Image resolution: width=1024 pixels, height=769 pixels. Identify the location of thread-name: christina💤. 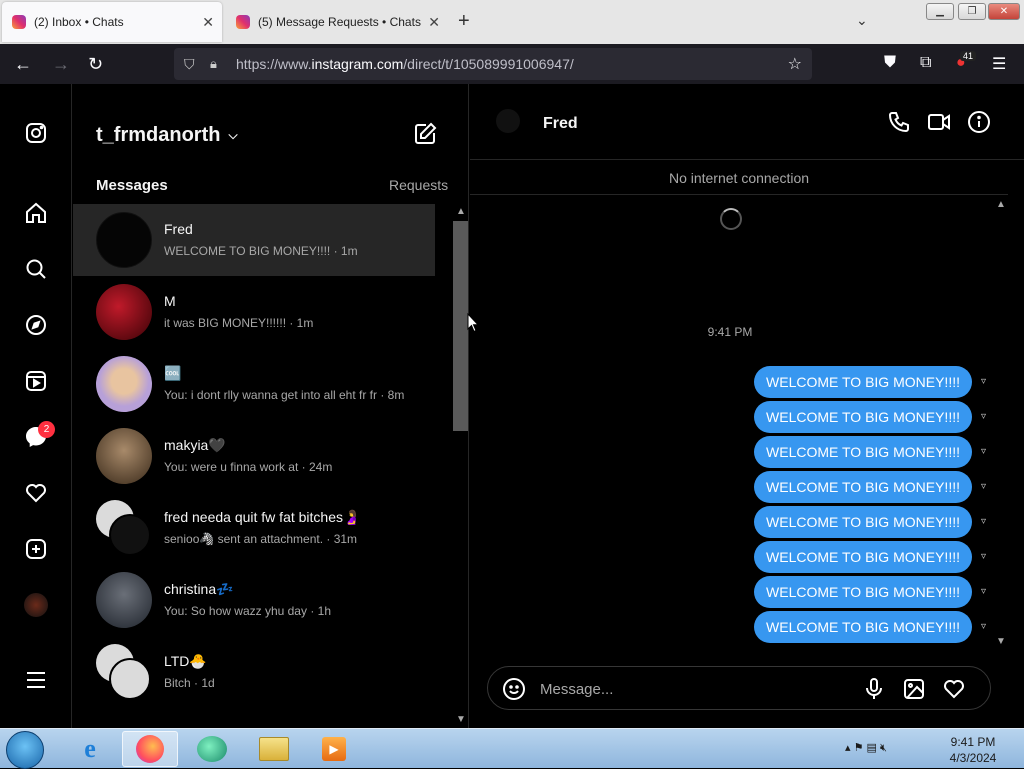
(199, 589).